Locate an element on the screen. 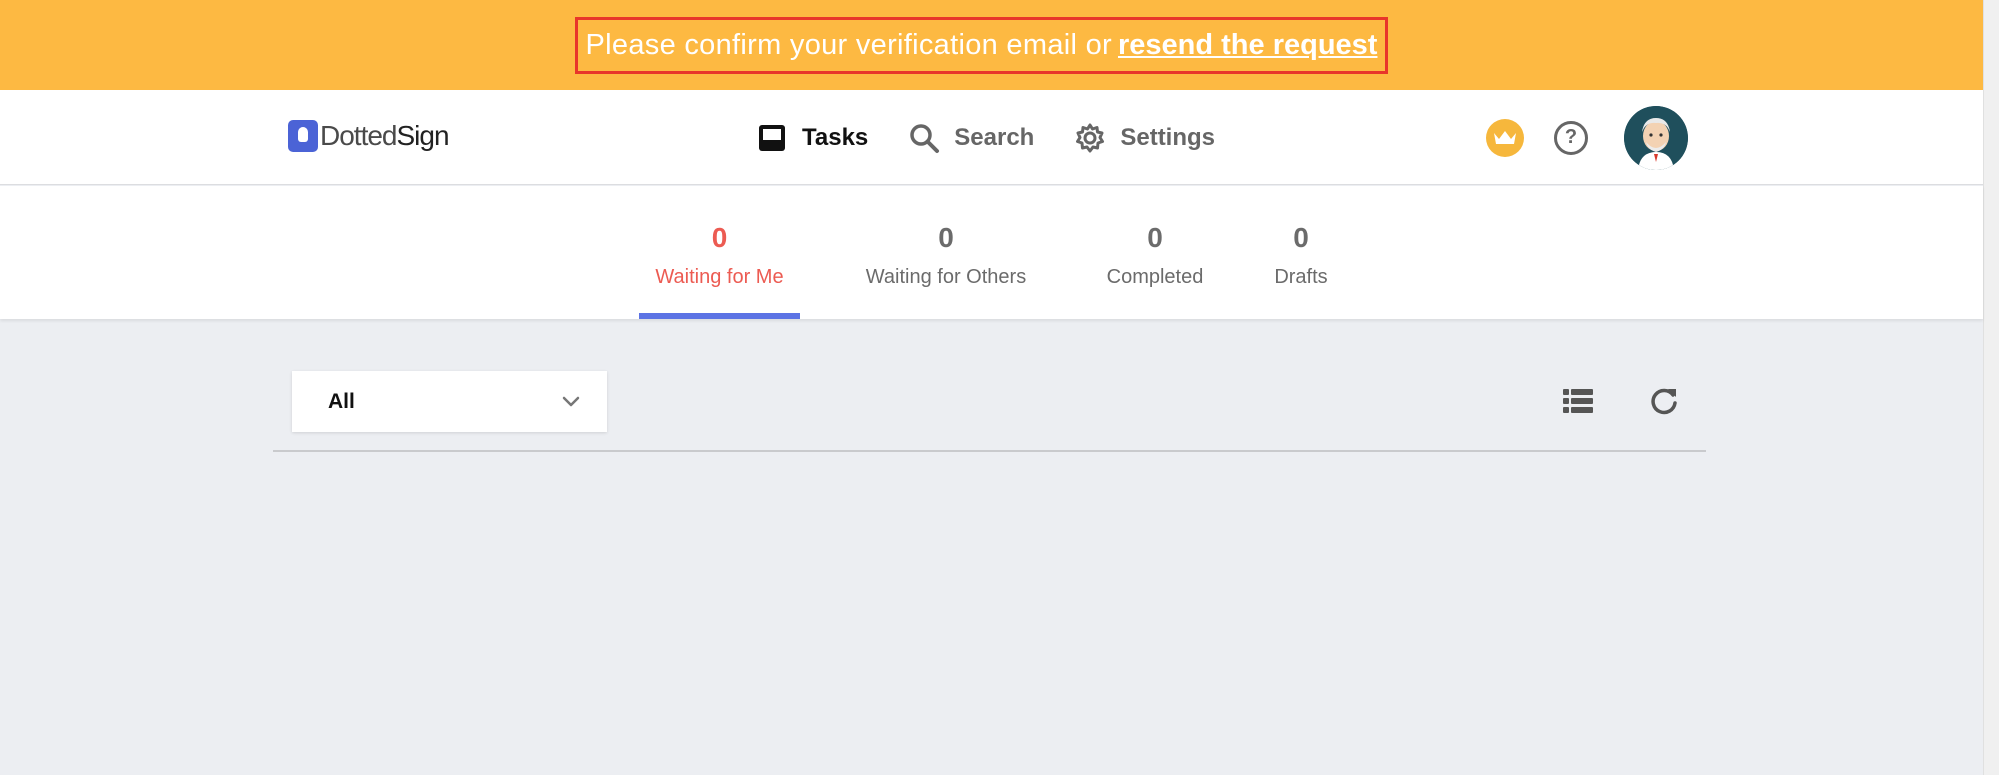  tab-completed: 0 Completed is located at coordinates (1155, 255).